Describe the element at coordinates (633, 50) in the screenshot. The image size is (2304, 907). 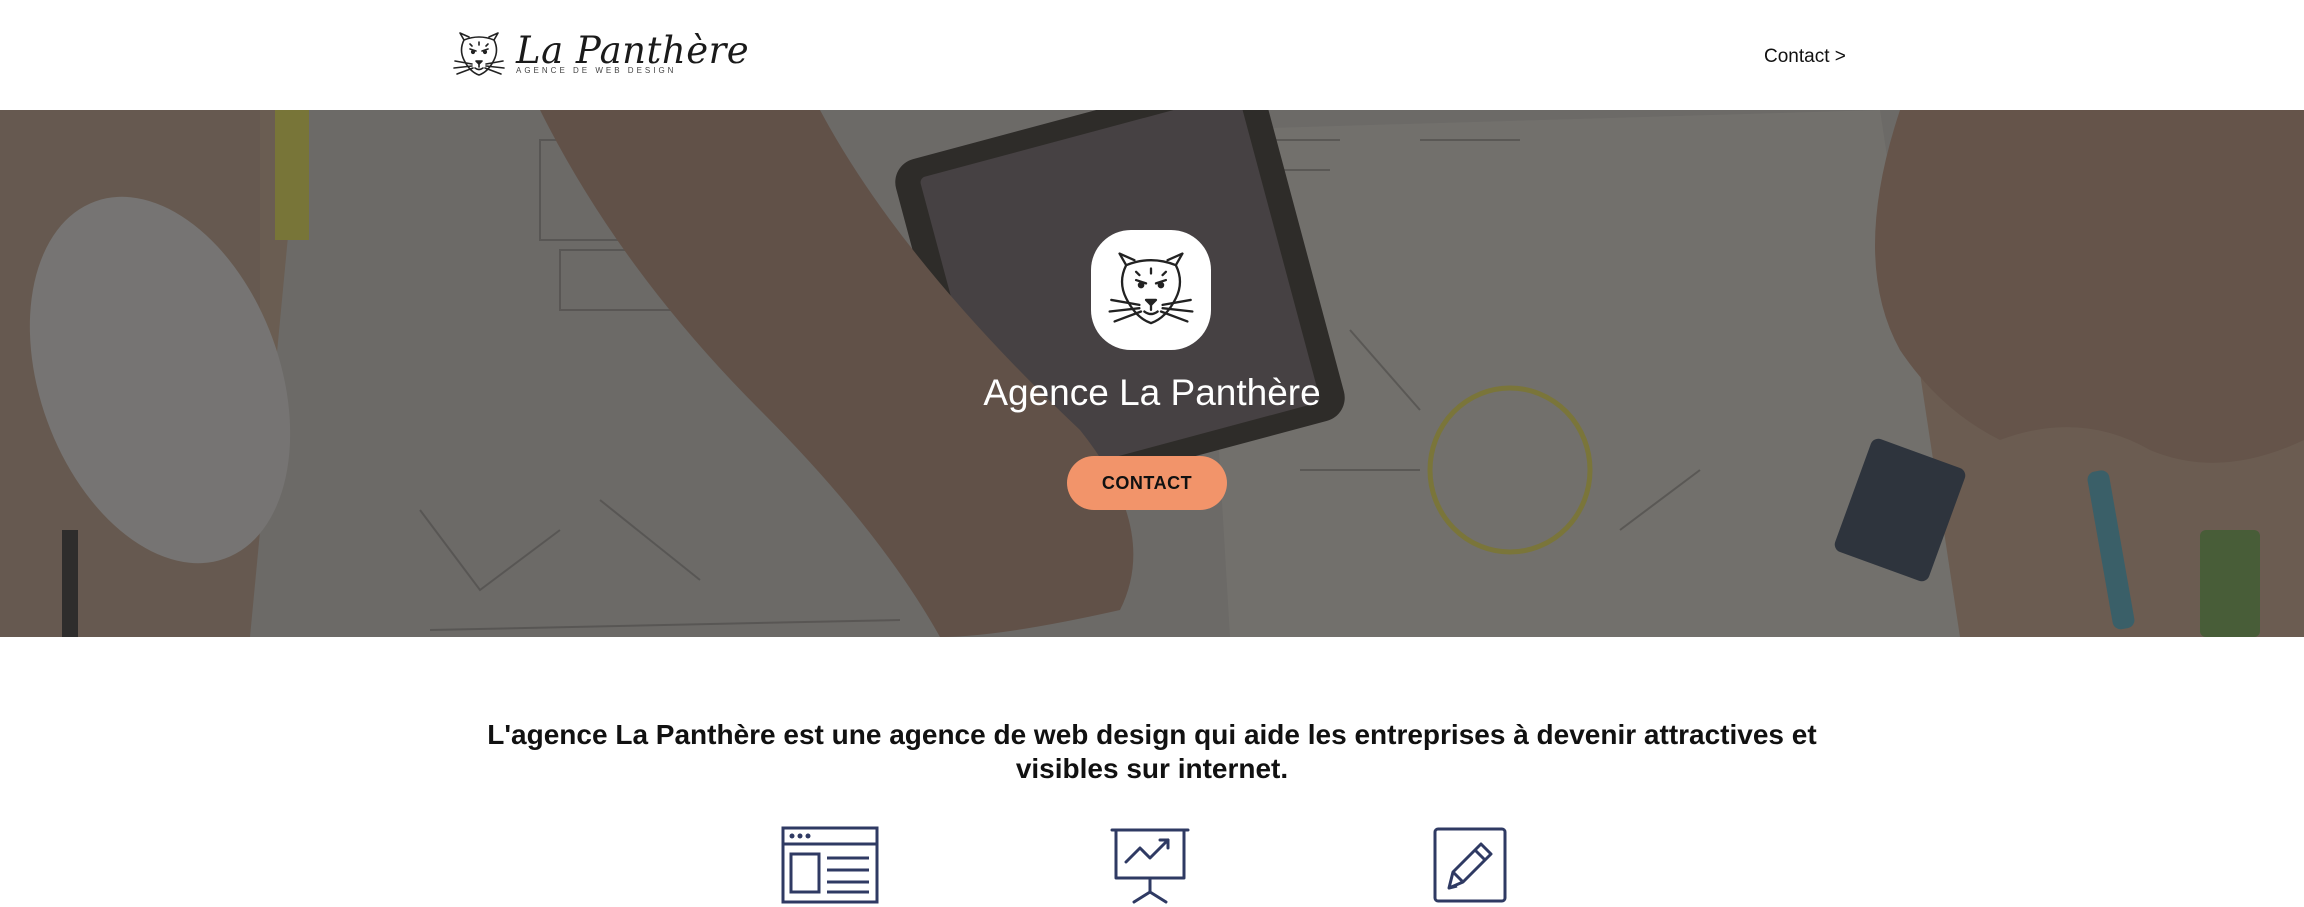
I see `logo-name: La Panthère` at that location.